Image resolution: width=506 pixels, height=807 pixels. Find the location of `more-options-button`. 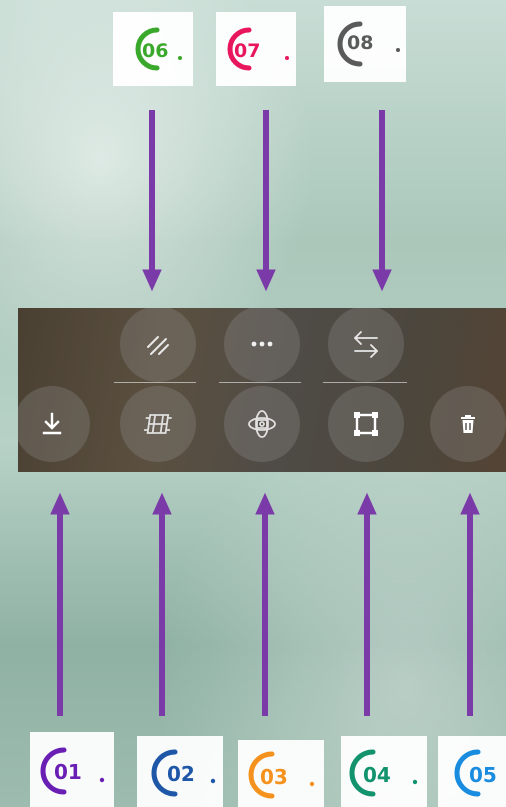

more-options-button is located at coordinates (262, 345).